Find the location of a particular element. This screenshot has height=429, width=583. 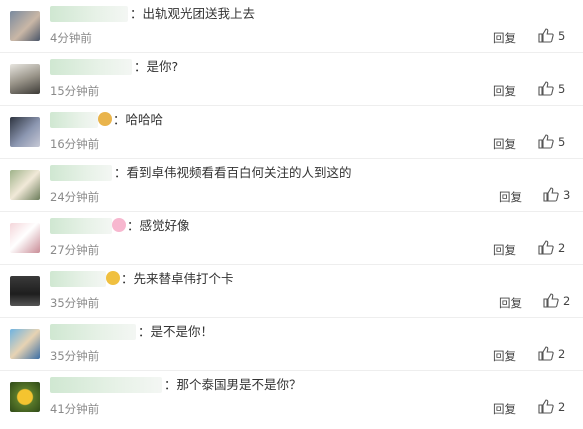

comment-text: ：是不是你！ is located at coordinates (176, 331).